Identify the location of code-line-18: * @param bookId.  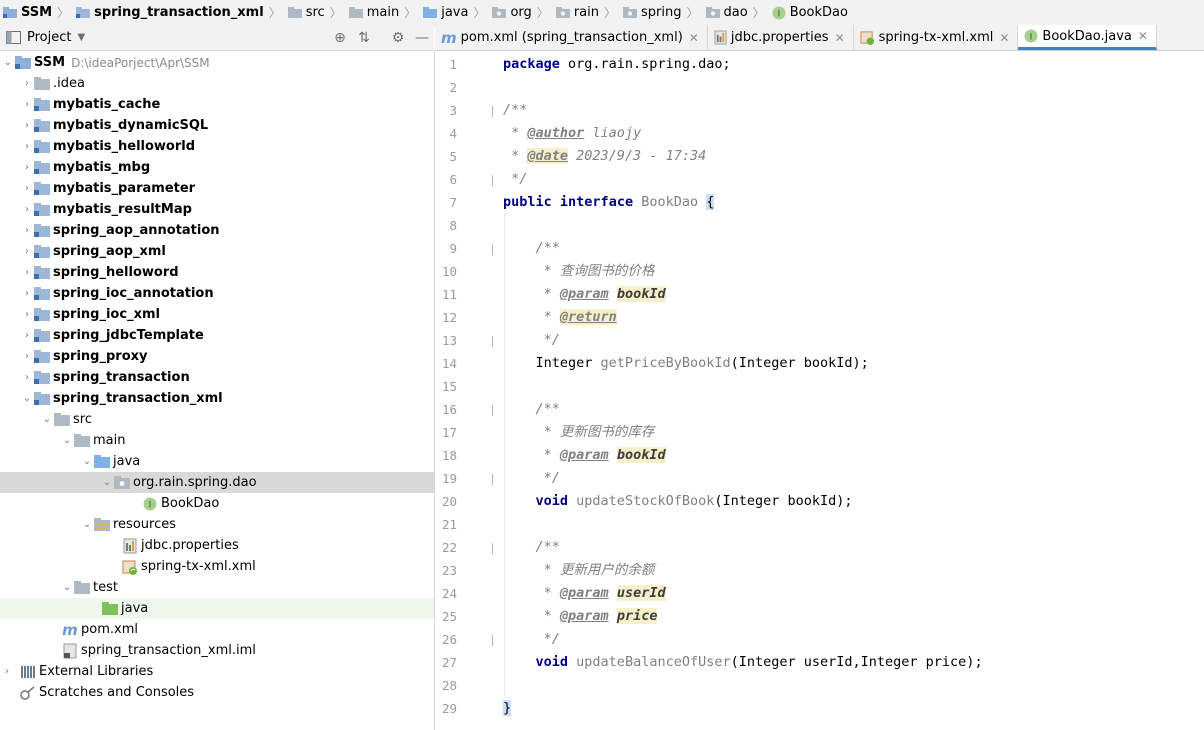
(584, 455).